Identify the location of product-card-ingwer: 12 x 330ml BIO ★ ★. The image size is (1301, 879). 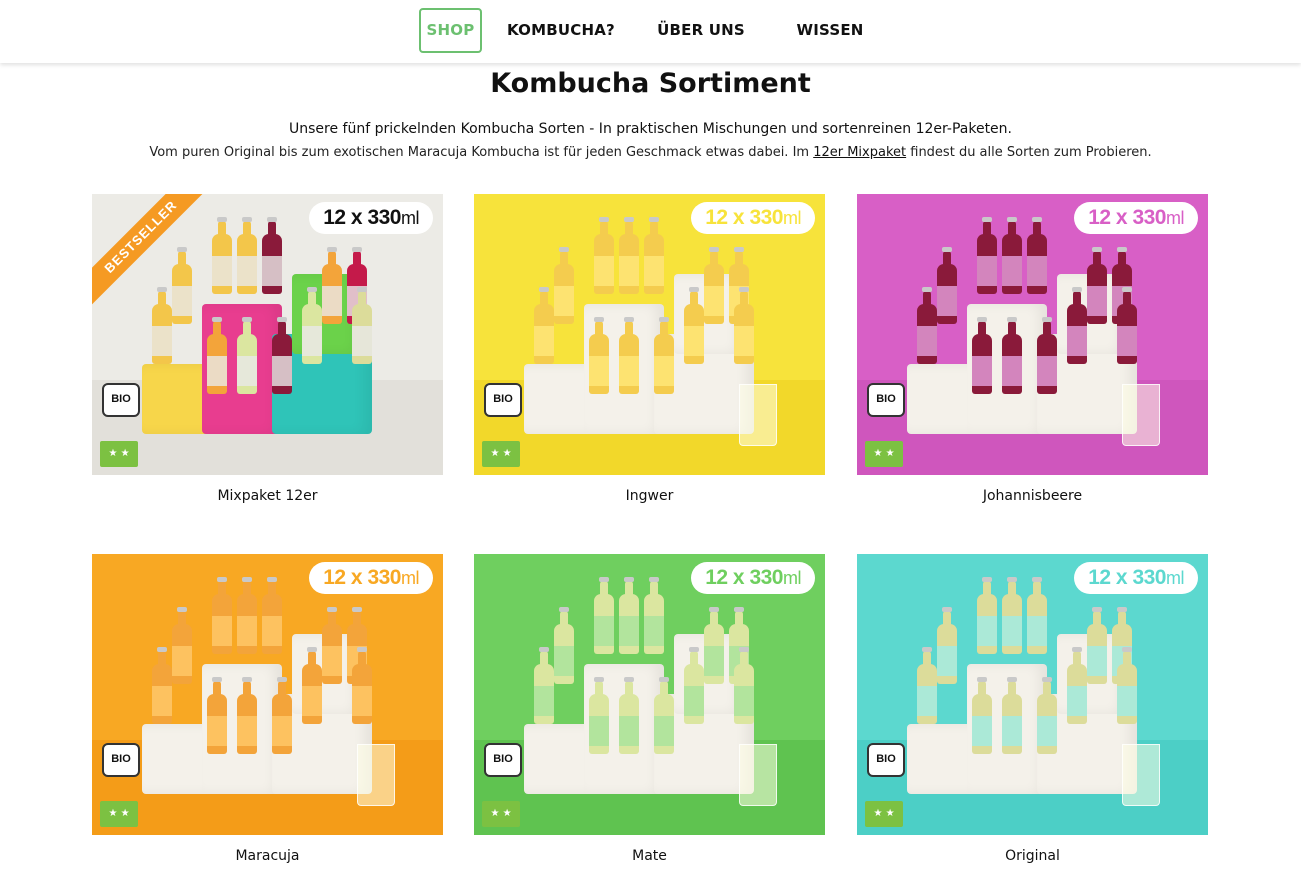
(649, 334).